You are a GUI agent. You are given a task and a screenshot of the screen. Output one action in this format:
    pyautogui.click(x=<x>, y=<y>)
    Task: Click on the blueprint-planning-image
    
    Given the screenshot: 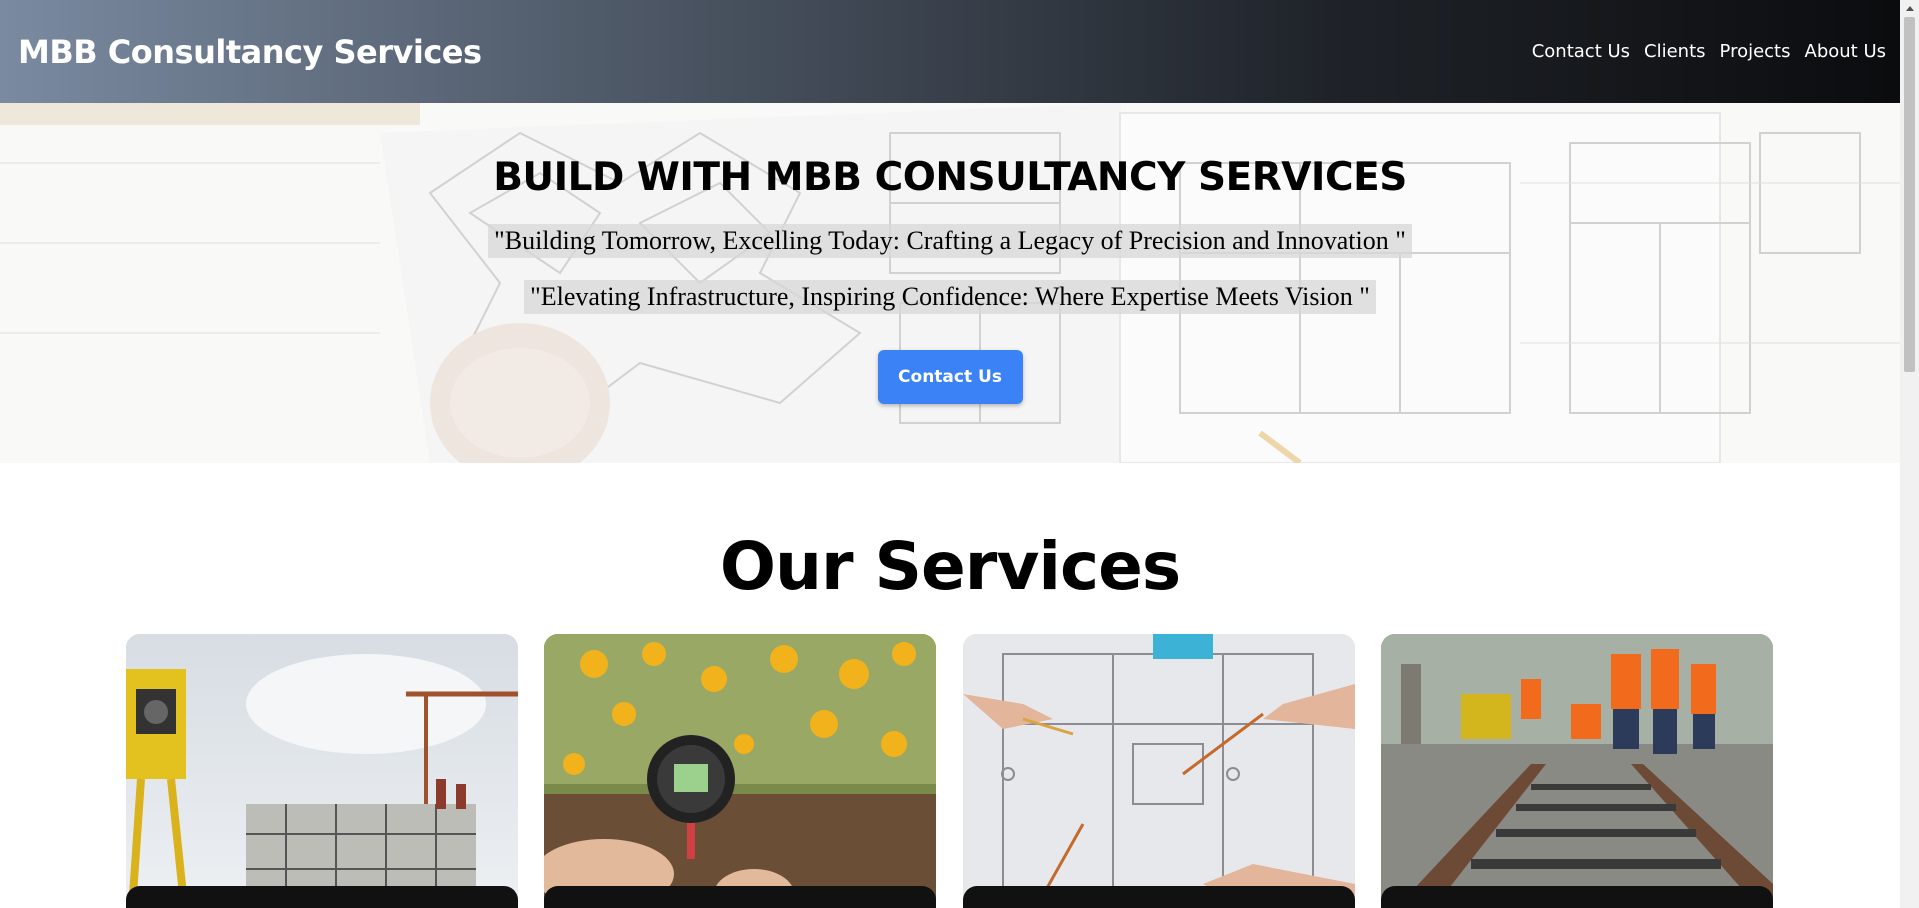 What is the action you would take?
    pyautogui.click(x=1159, y=771)
    